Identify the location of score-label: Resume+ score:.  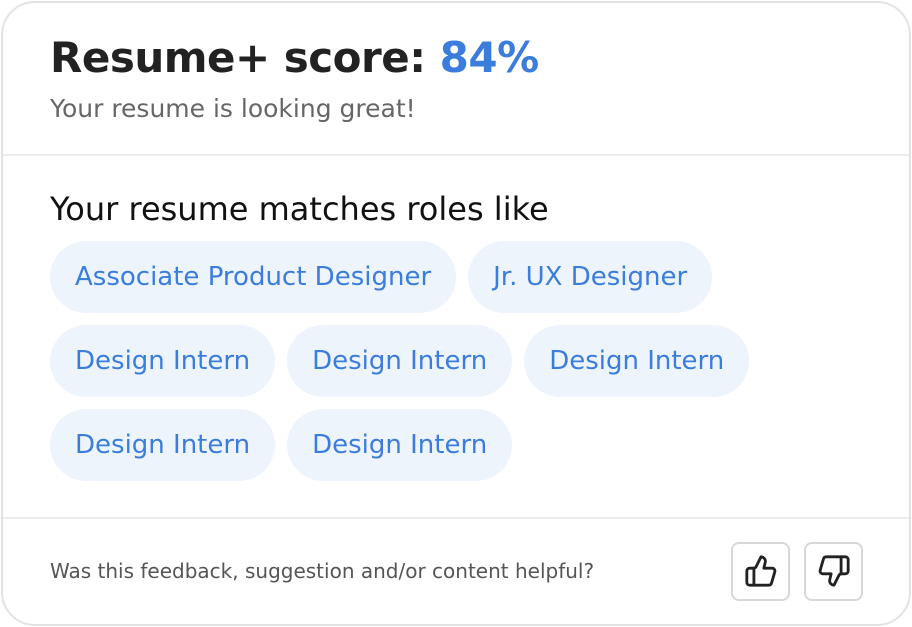
(245, 57).